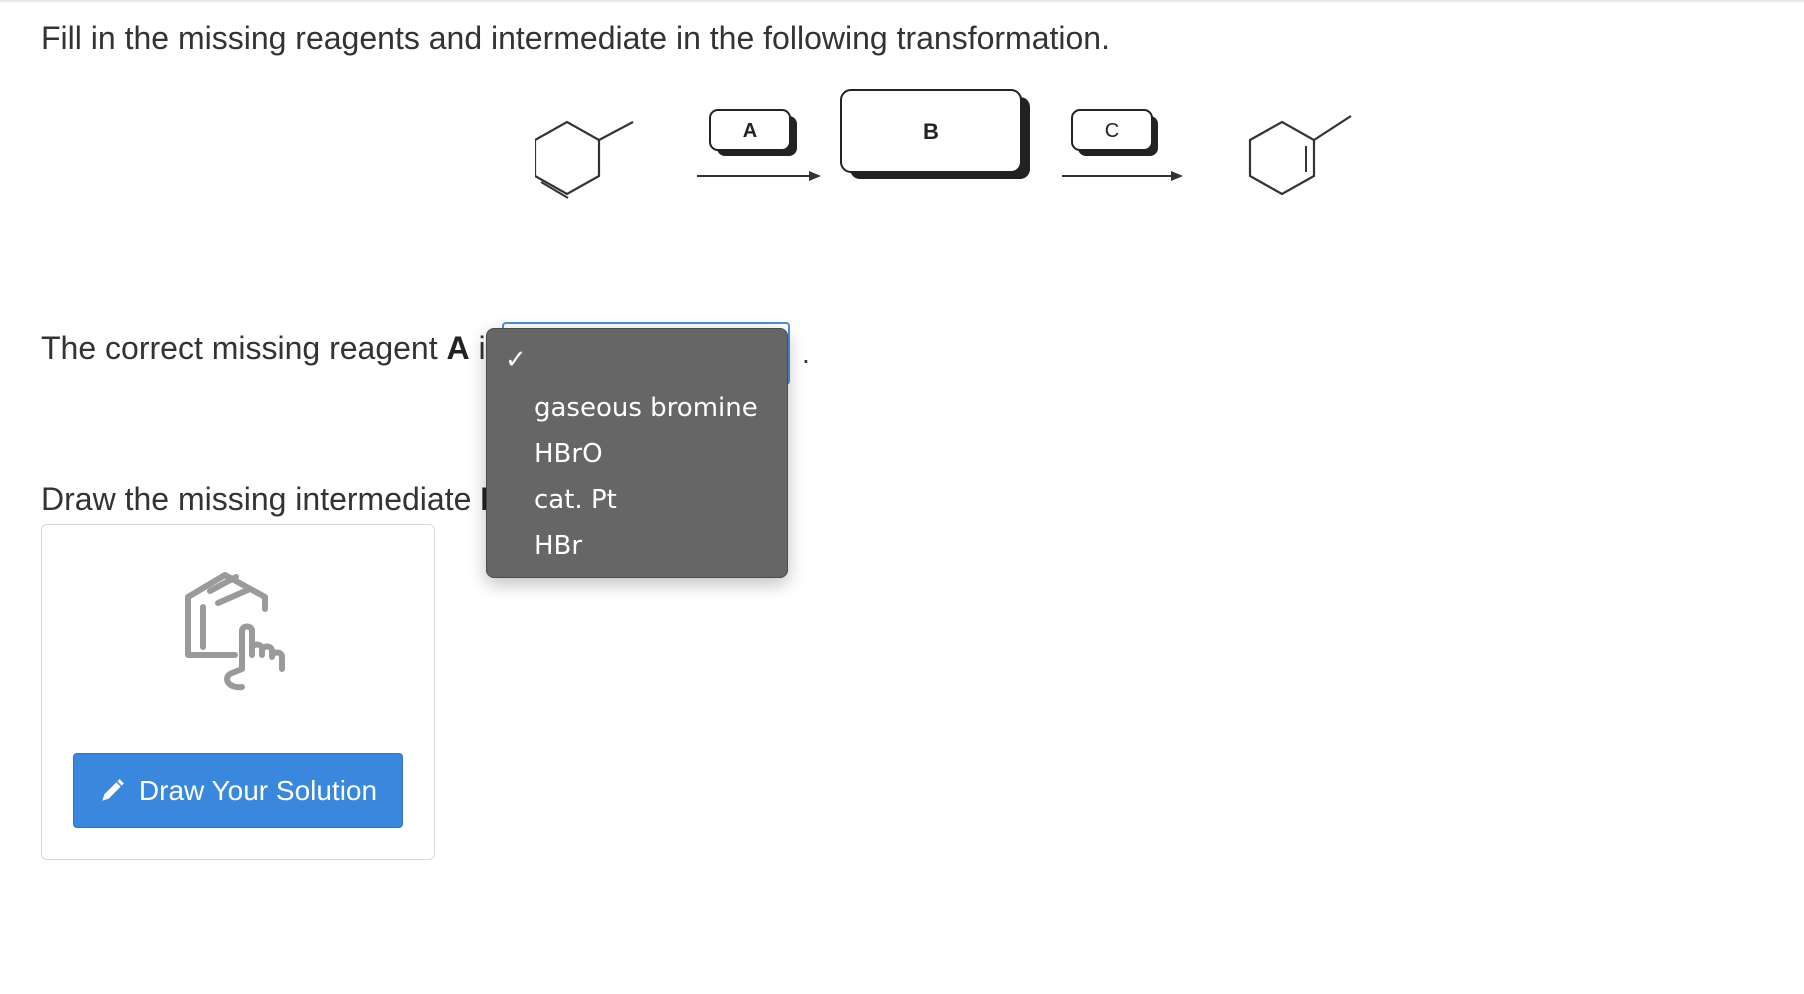  I want to click on reagent-dropdown-menu: ✓ gaseous bromine HBrO cat. Pt HBr, so click(637, 453).